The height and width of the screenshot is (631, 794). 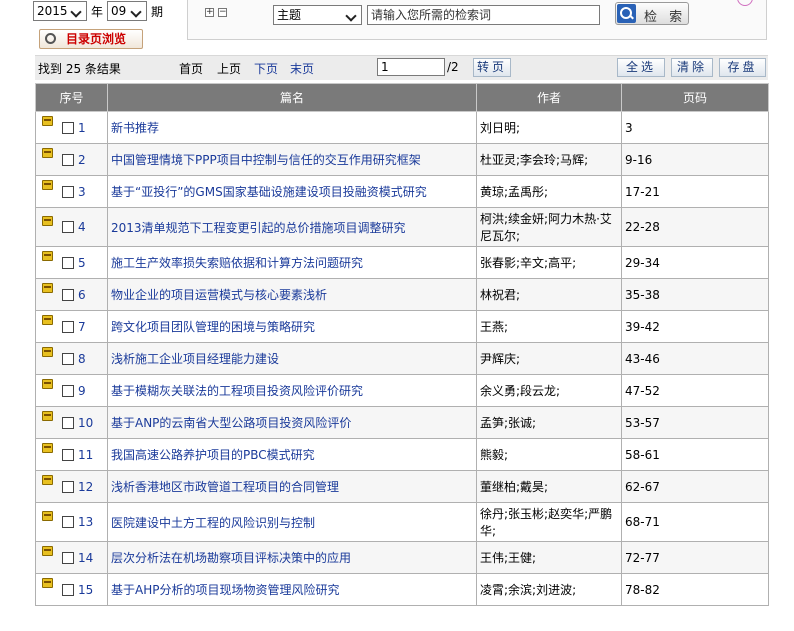 I want to click on article-title-link: 中国管理情境下PPP项目中控制与信任的交互作用研究框架, so click(x=266, y=160).